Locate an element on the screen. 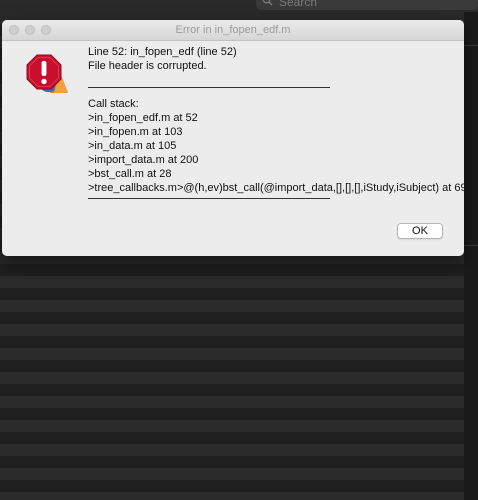  call-stack-entry: >in_fopen_edf.m at 52 is located at coordinates (143, 118).